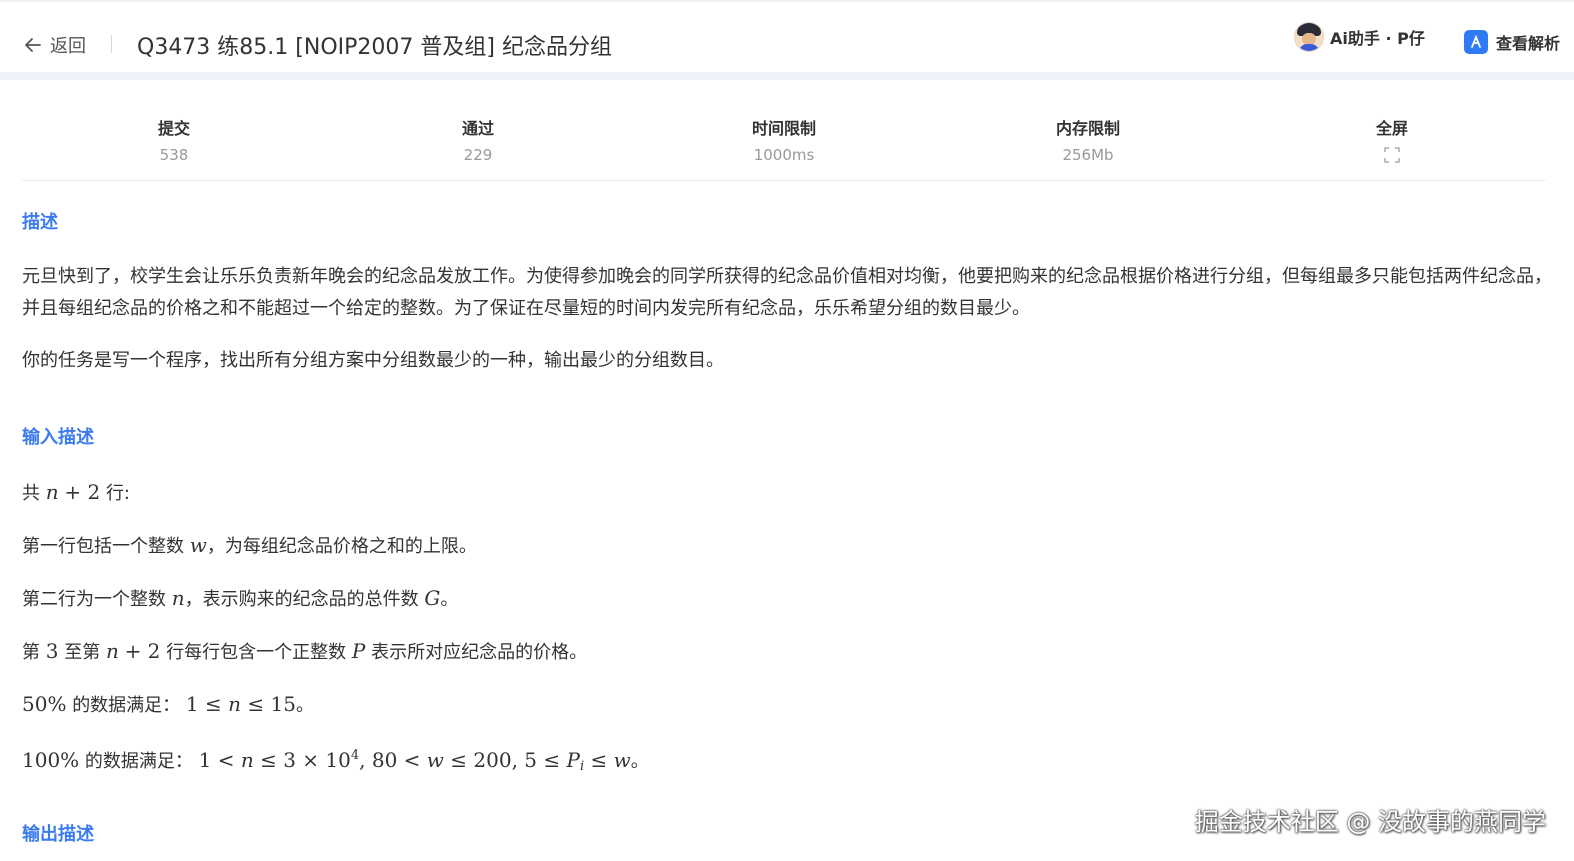 This screenshot has height=861, width=1574. What do you see at coordinates (31, 652) in the screenshot?
I see `text-segment: 第` at bounding box center [31, 652].